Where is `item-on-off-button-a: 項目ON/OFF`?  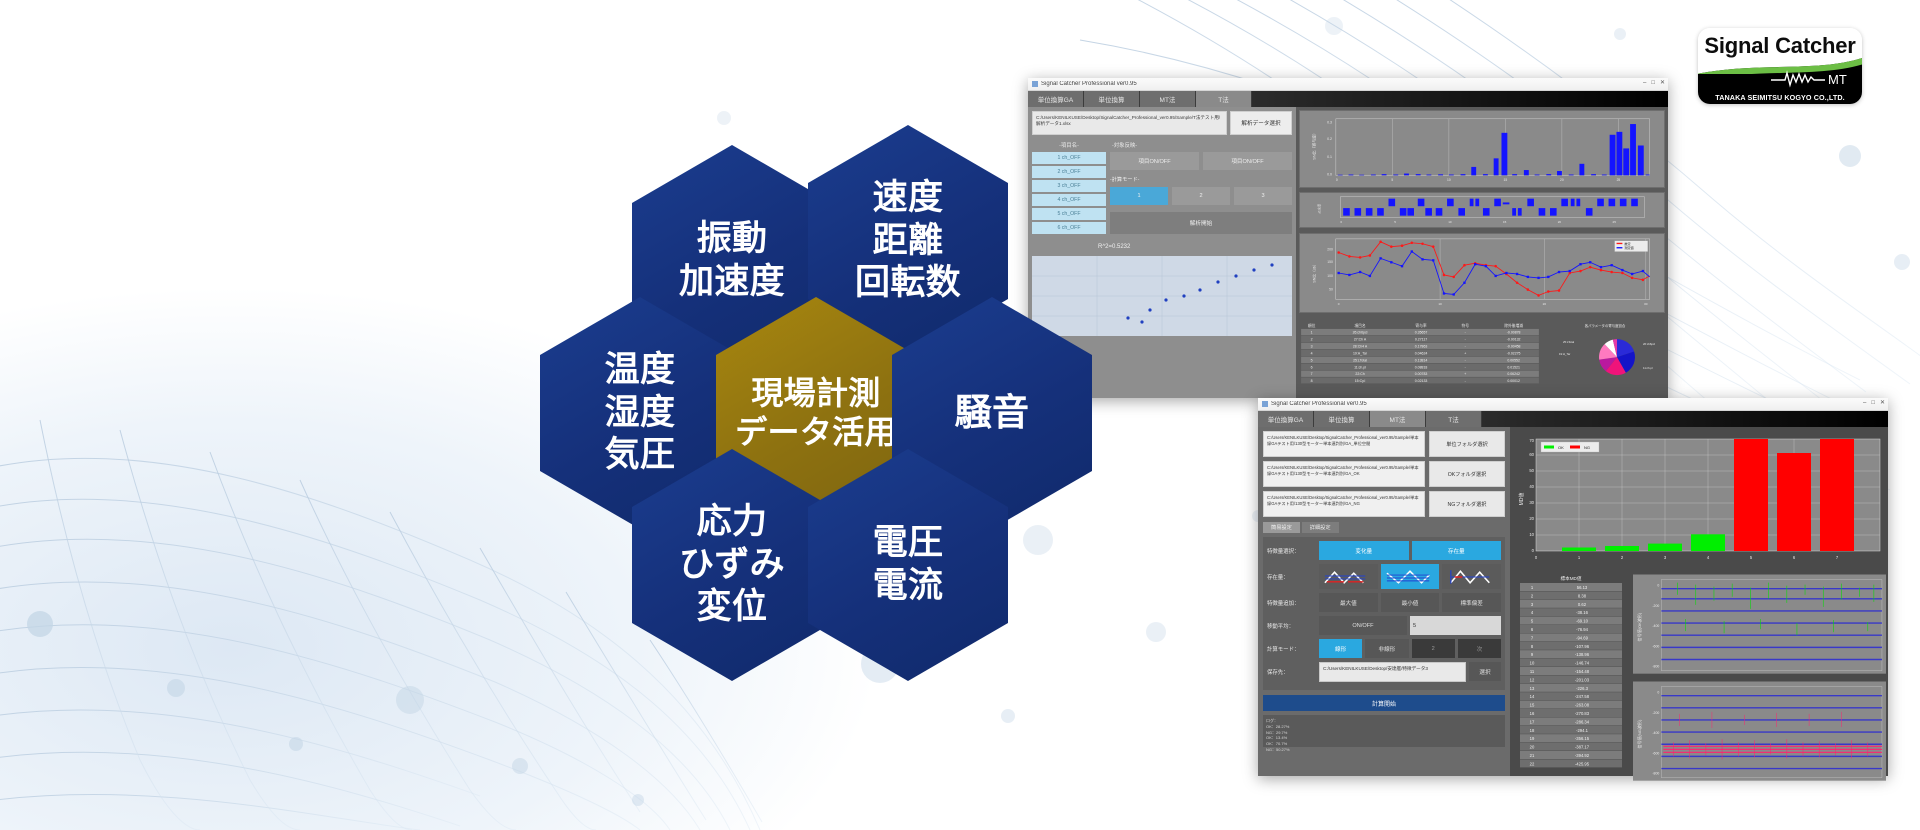 item-on-off-button-a: 項目ON/OFF is located at coordinates (1154, 161).